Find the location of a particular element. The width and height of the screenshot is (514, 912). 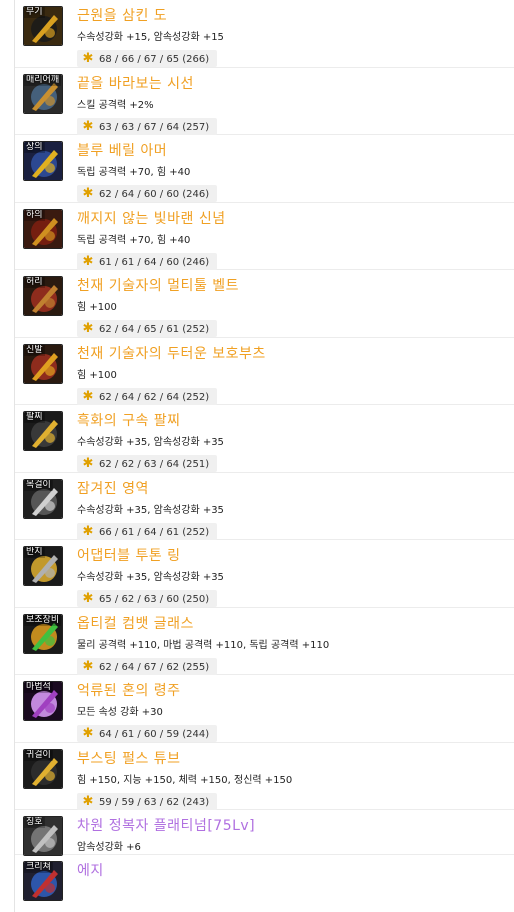

slot-label: 목걸이 is located at coordinates (38, 485).